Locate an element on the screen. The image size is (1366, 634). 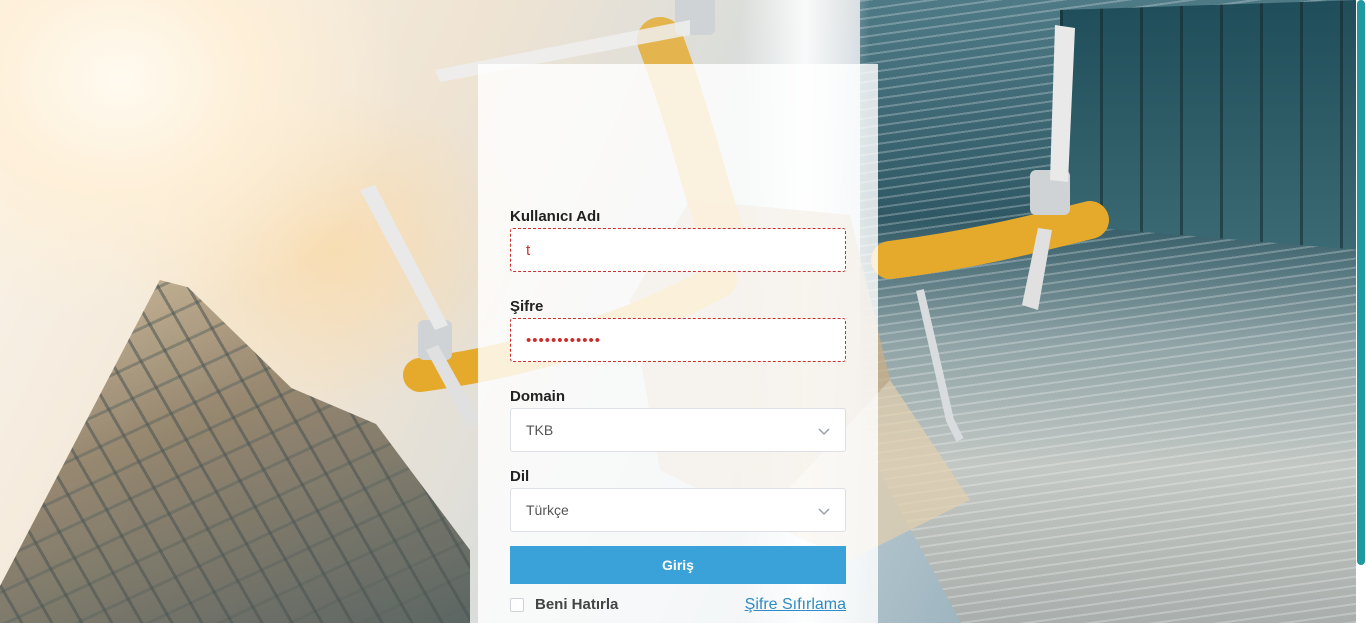
page-scrollbar is located at coordinates (1361, 311).